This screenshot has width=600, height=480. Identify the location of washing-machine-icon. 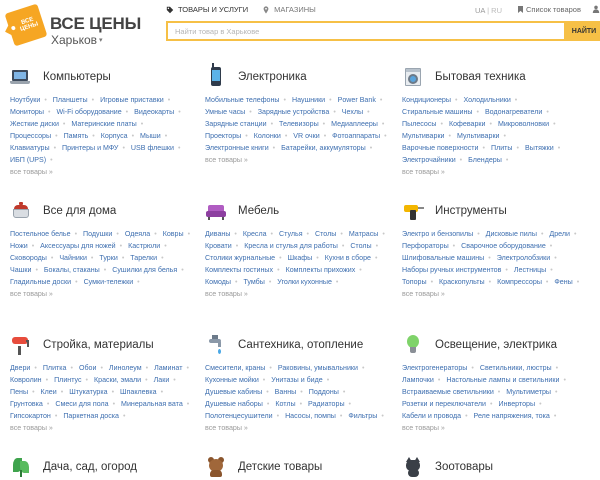
(413, 77).